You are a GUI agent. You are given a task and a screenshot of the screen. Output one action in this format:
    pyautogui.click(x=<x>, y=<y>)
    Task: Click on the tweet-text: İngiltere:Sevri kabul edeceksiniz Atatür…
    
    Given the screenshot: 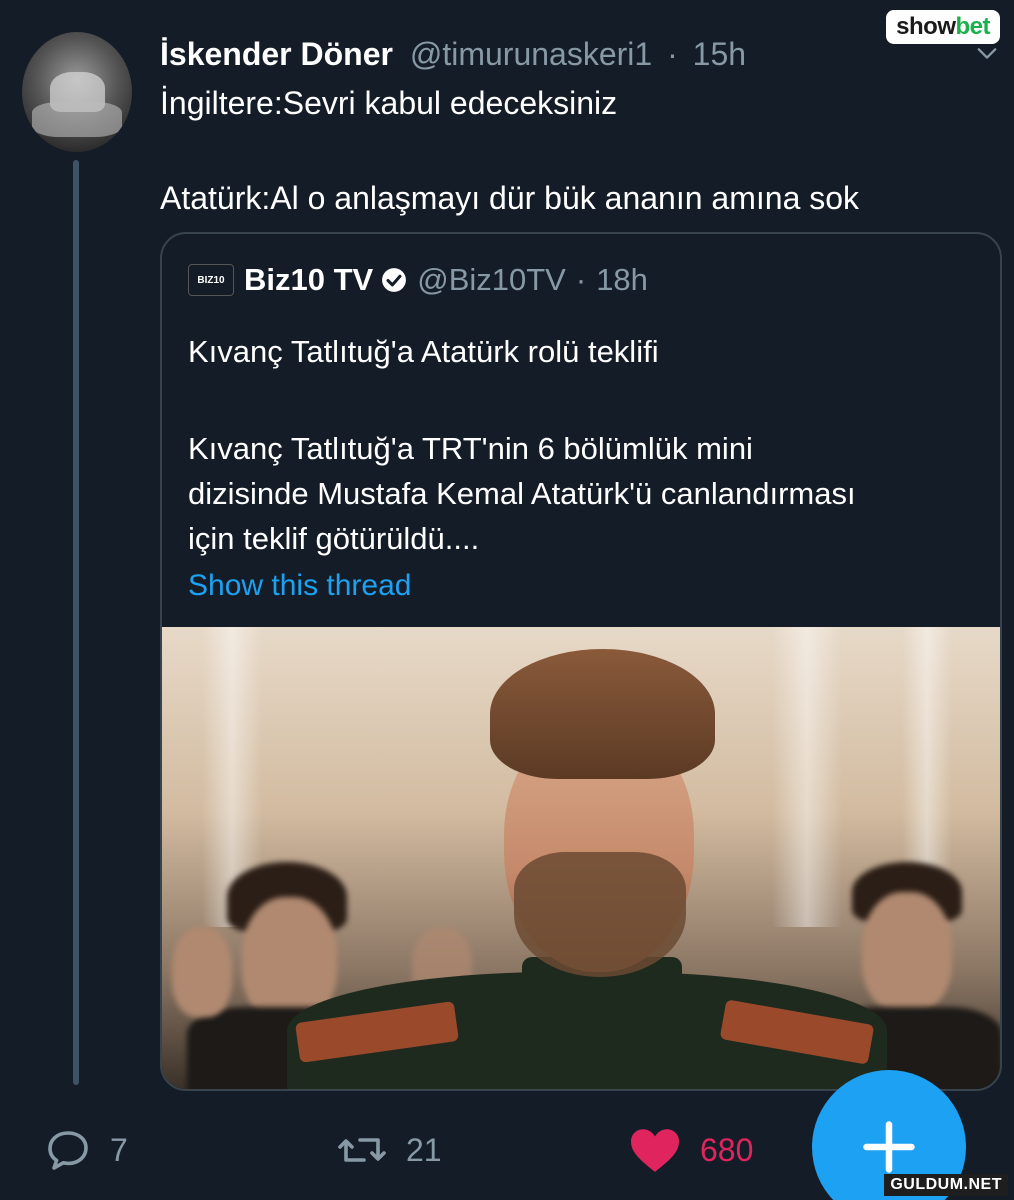 What is the action you would take?
    pyautogui.click(x=570, y=150)
    